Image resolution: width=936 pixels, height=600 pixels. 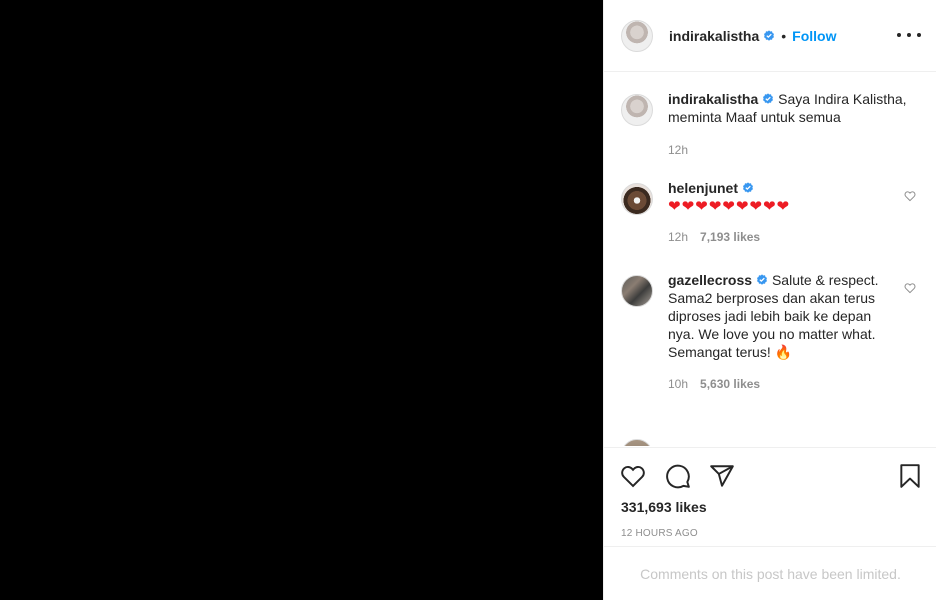 I want to click on bookmark-icon, so click(x=910, y=476).